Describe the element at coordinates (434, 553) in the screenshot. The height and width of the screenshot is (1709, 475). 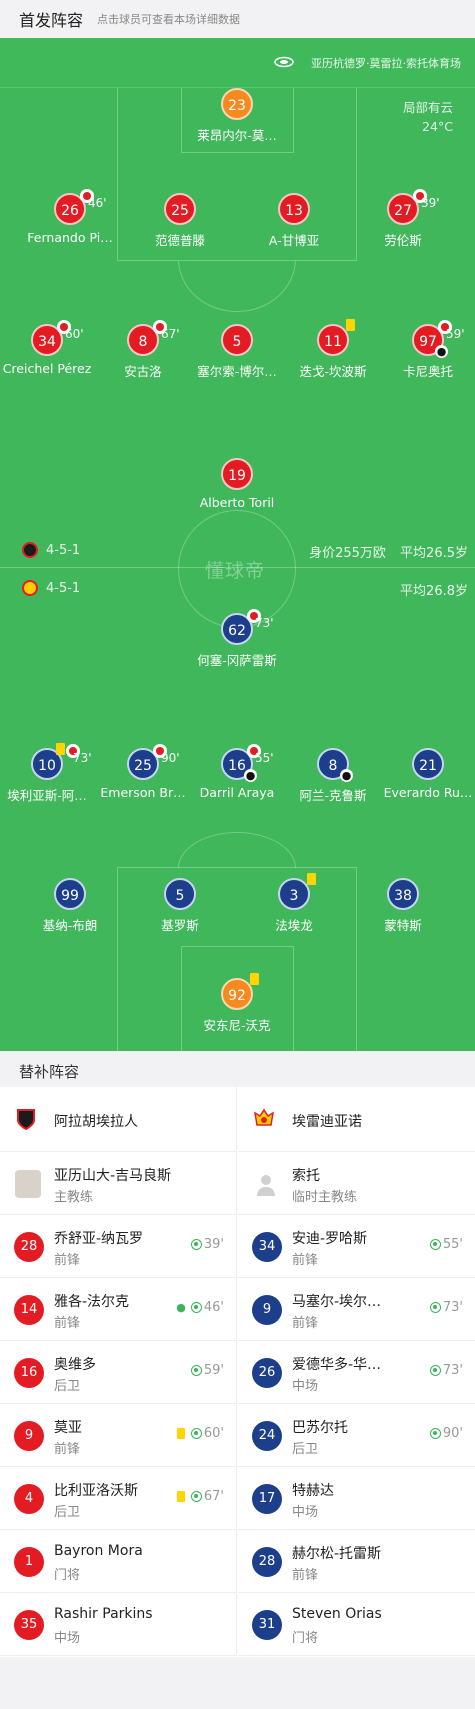
I see `home-avg-age: 平均26.5岁` at that location.